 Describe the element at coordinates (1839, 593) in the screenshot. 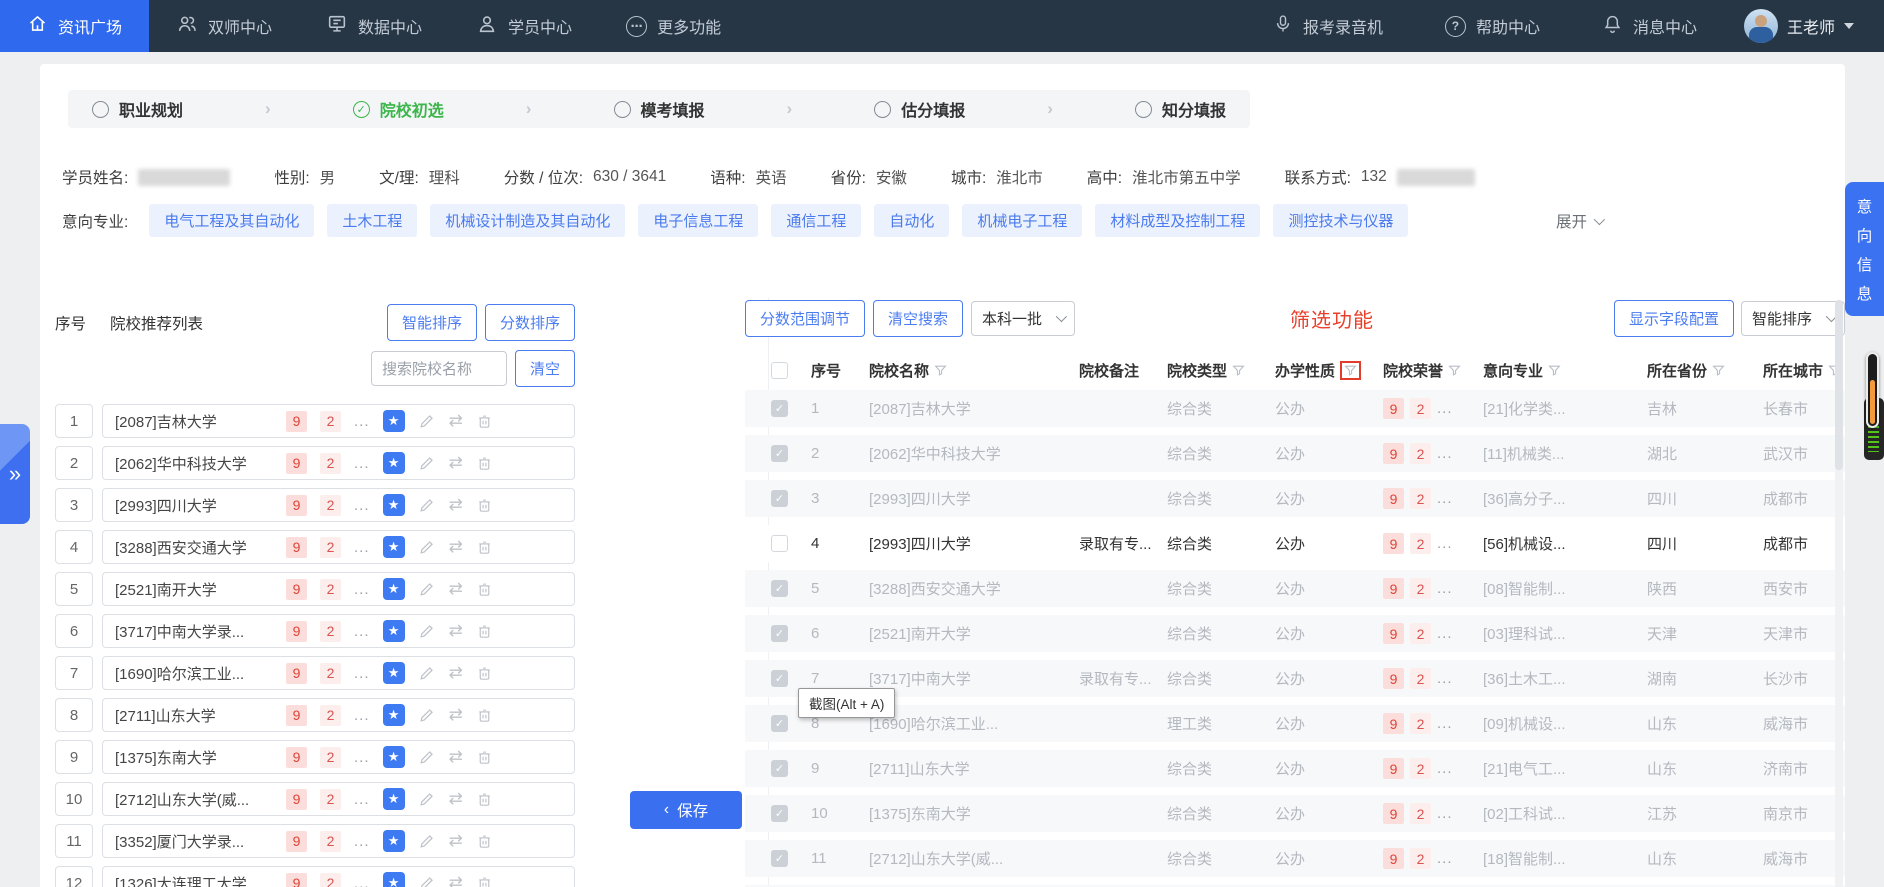

I see `table-scrollbar` at that location.